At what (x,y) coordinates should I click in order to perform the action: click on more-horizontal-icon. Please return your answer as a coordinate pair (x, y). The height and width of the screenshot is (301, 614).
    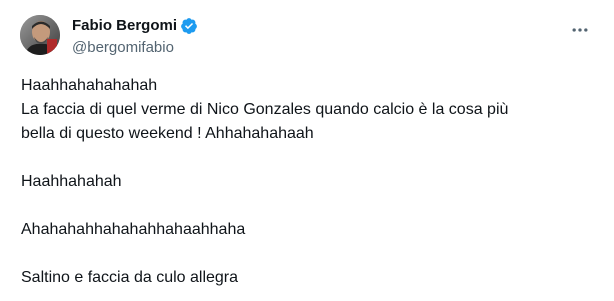
    Looking at the image, I should click on (580, 30).